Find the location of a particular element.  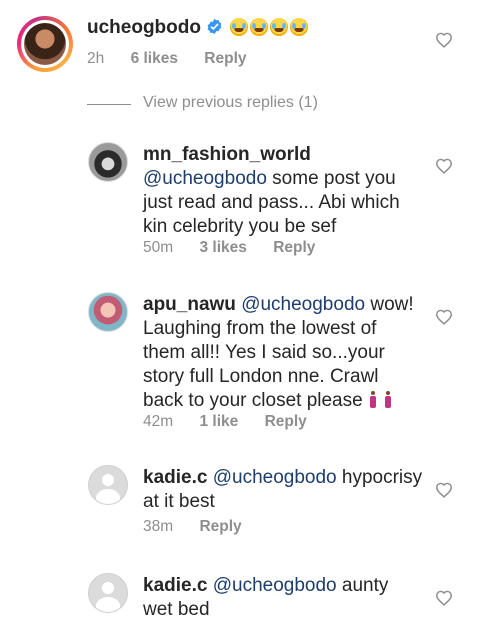

main-comment: ucheogbodo 2h 6 likes Reply is located at coordinates (239, 45).